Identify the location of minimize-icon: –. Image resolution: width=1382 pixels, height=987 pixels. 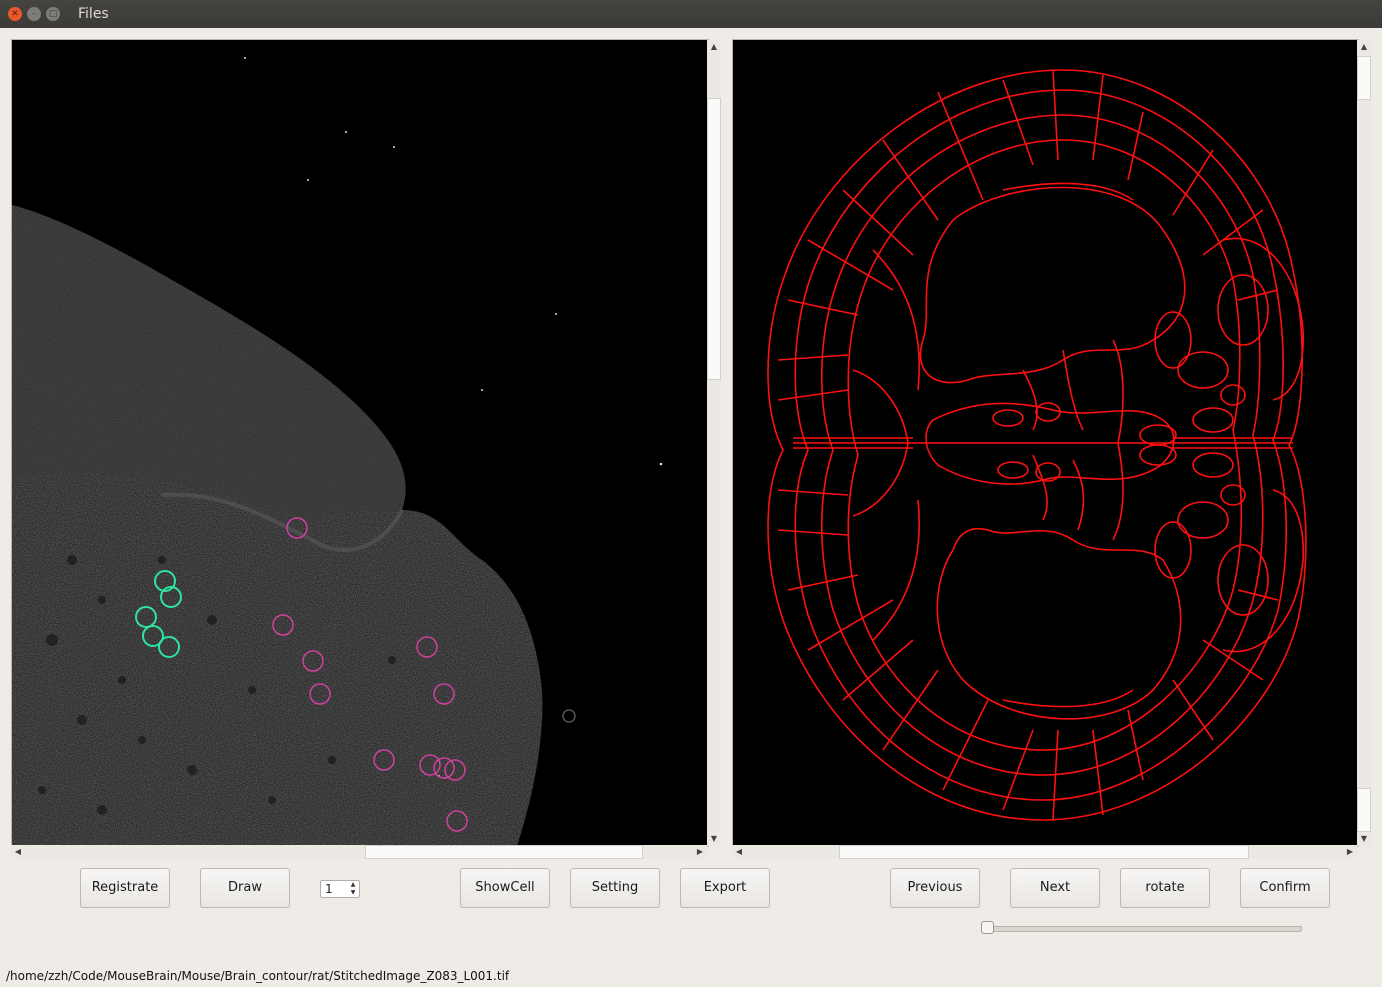
(34, 14).